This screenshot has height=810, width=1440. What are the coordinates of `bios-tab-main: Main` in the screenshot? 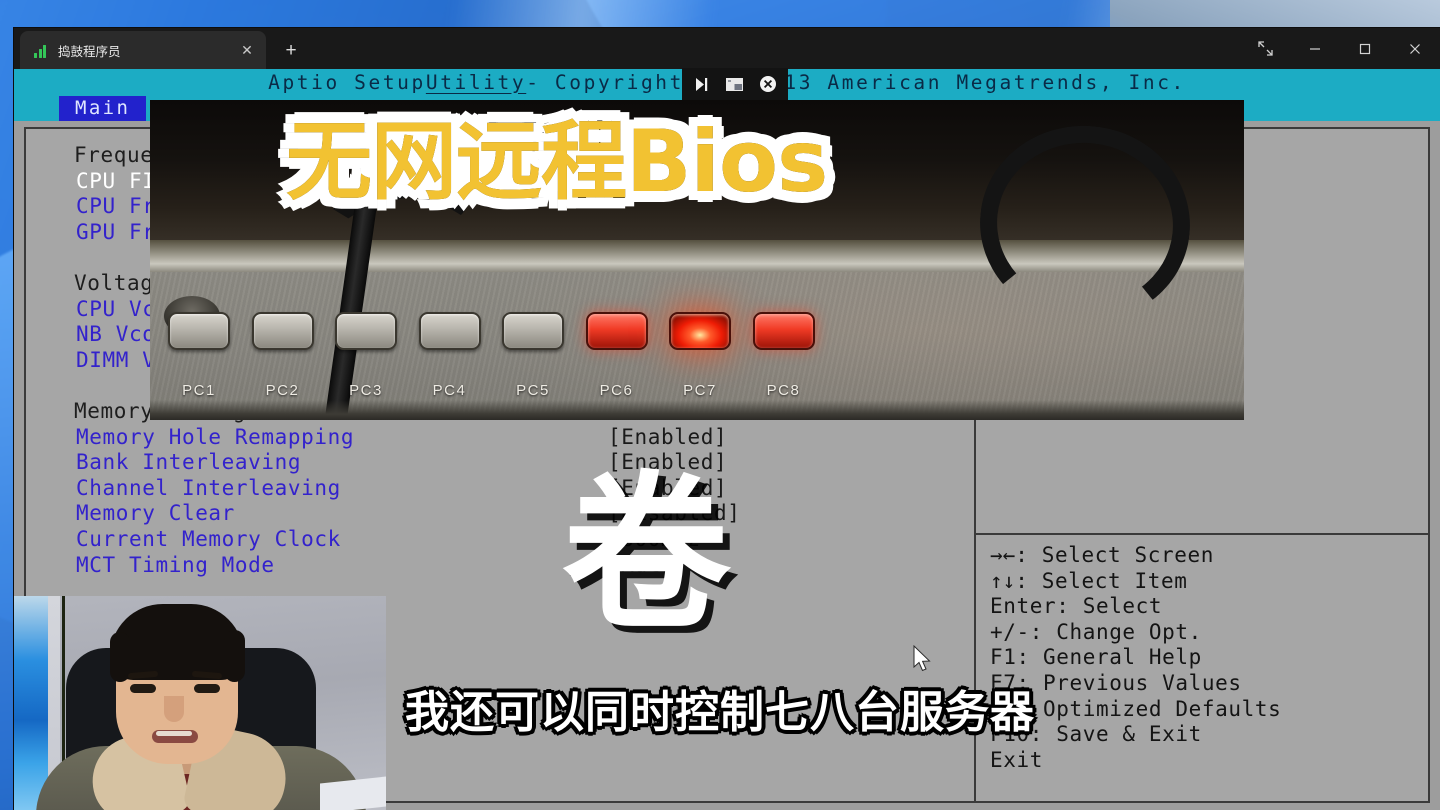 It's located at (103, 108).